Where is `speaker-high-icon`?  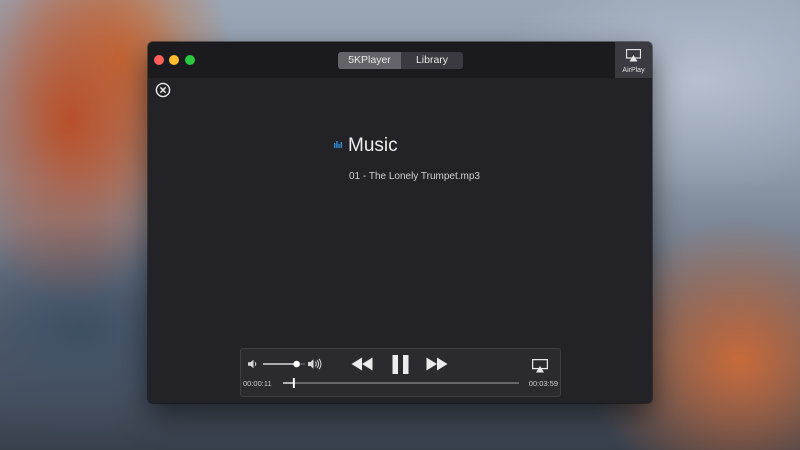
speaker-high-icon is located at coordinates (315, 364).